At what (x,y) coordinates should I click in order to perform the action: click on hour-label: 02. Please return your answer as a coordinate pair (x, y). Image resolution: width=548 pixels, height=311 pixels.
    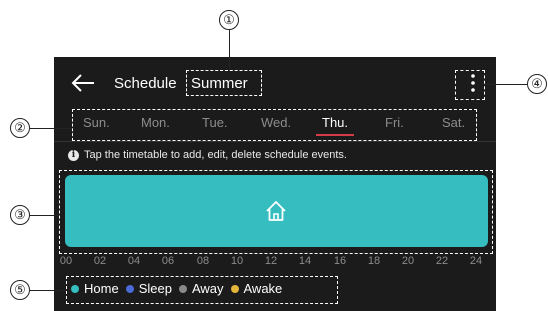
    Looking at the image, I should click on (100, 261).